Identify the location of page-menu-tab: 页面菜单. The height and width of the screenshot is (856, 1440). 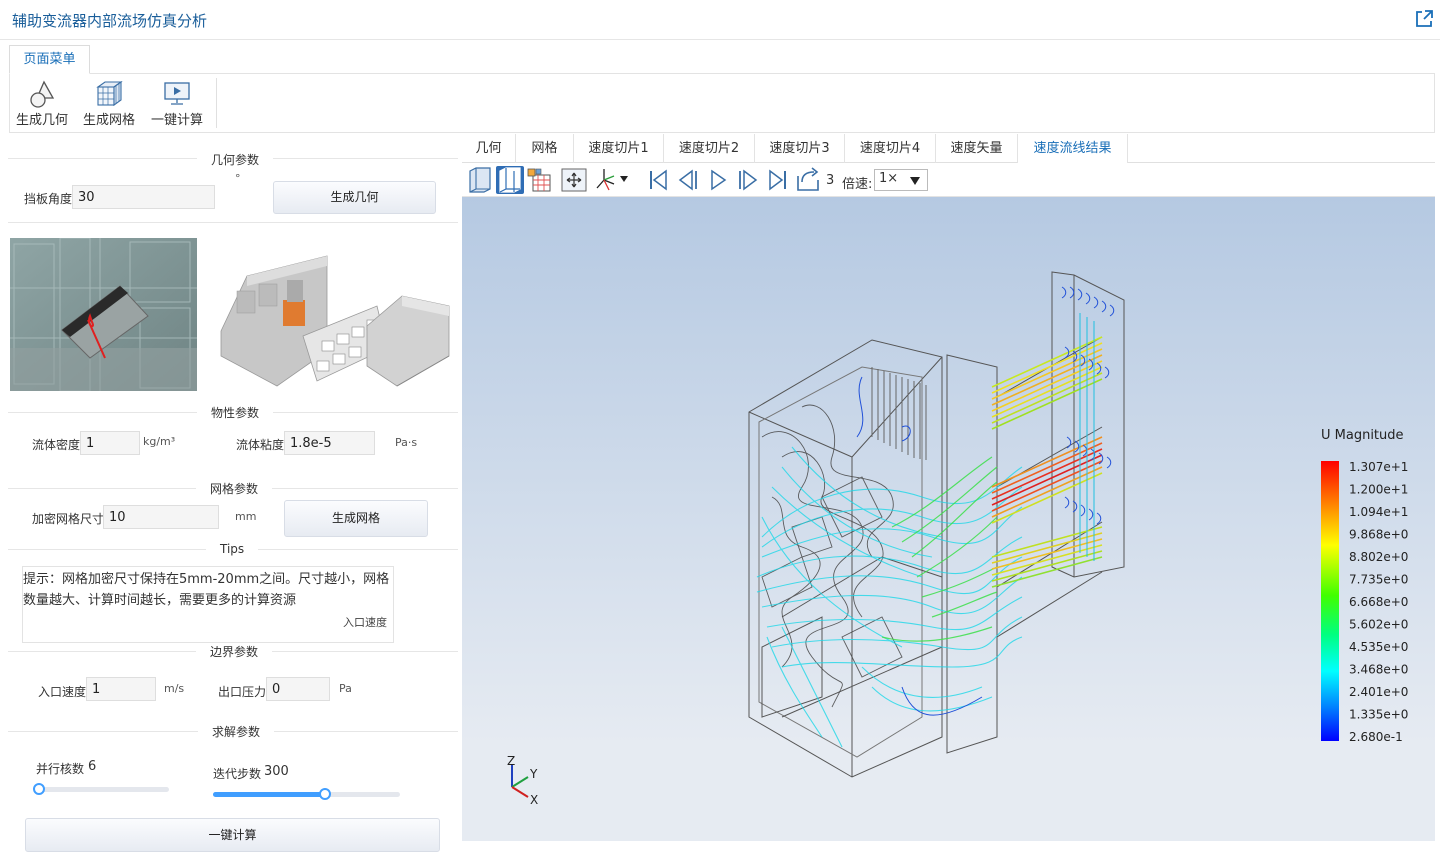
(49, 59).